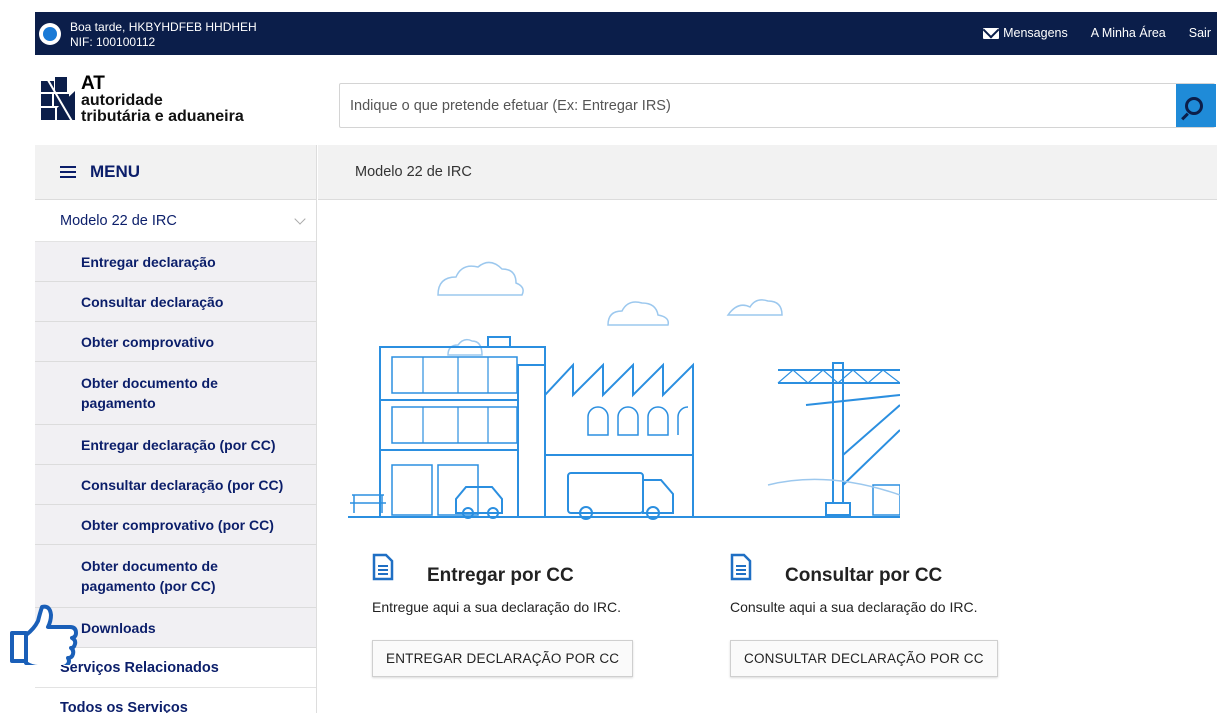 This screenshot has width=1217, height=713. I want to click on at-logo-icon, so click(57, 100).